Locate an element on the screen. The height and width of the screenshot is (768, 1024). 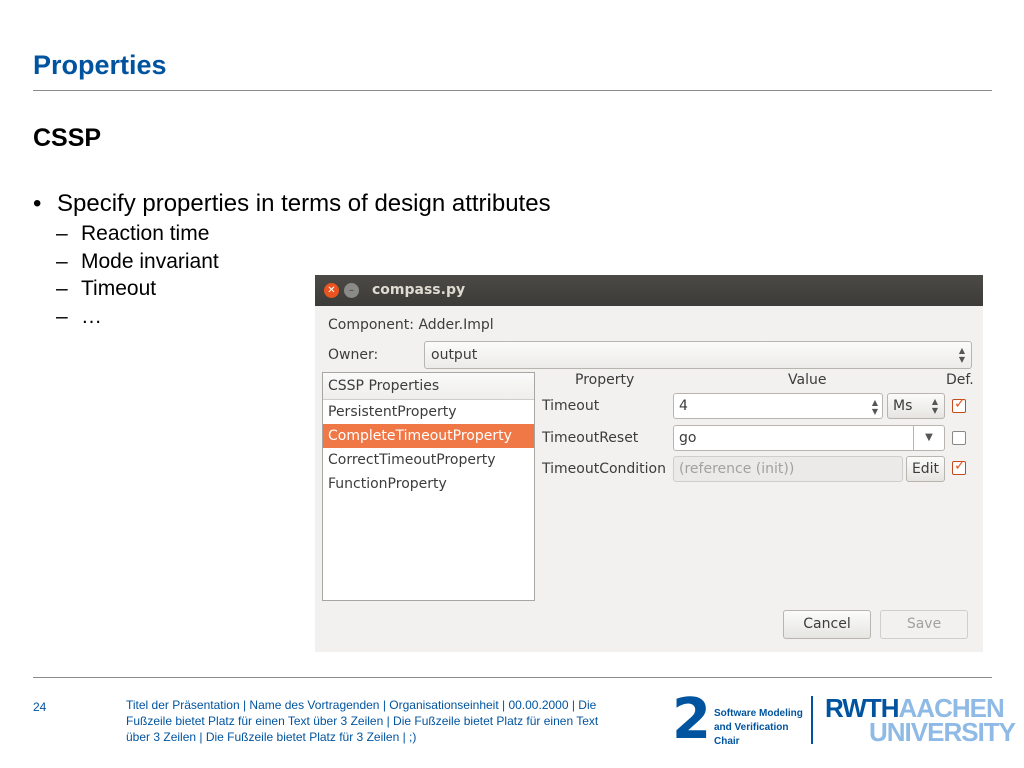
row-timeoutreset-label: TimeoutReset is located at coordinates (590, 438).